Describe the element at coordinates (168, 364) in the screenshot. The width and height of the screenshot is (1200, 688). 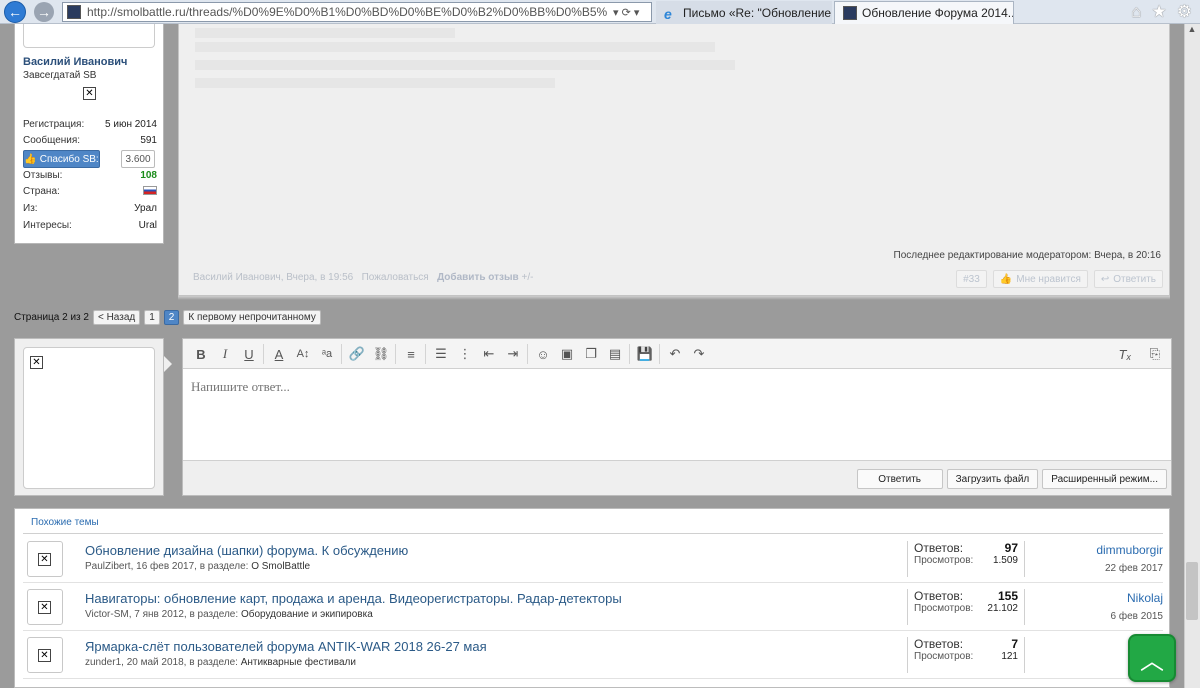
I see `reply-pointer` at that location.